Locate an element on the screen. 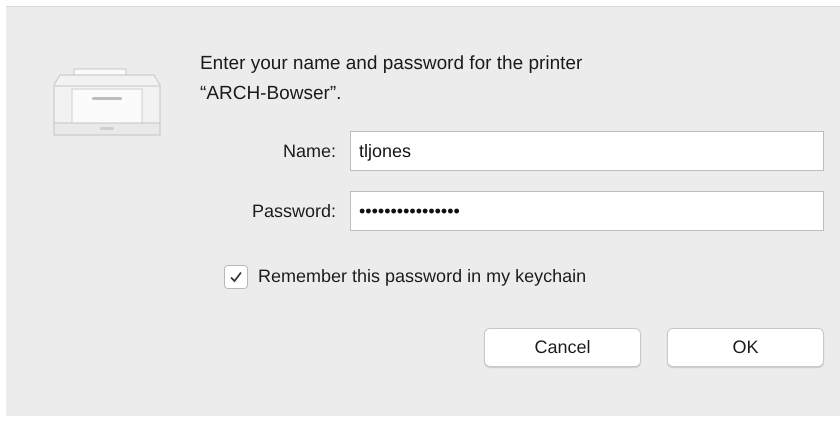  dialog-button: OK is located at coordinates (745, 347).